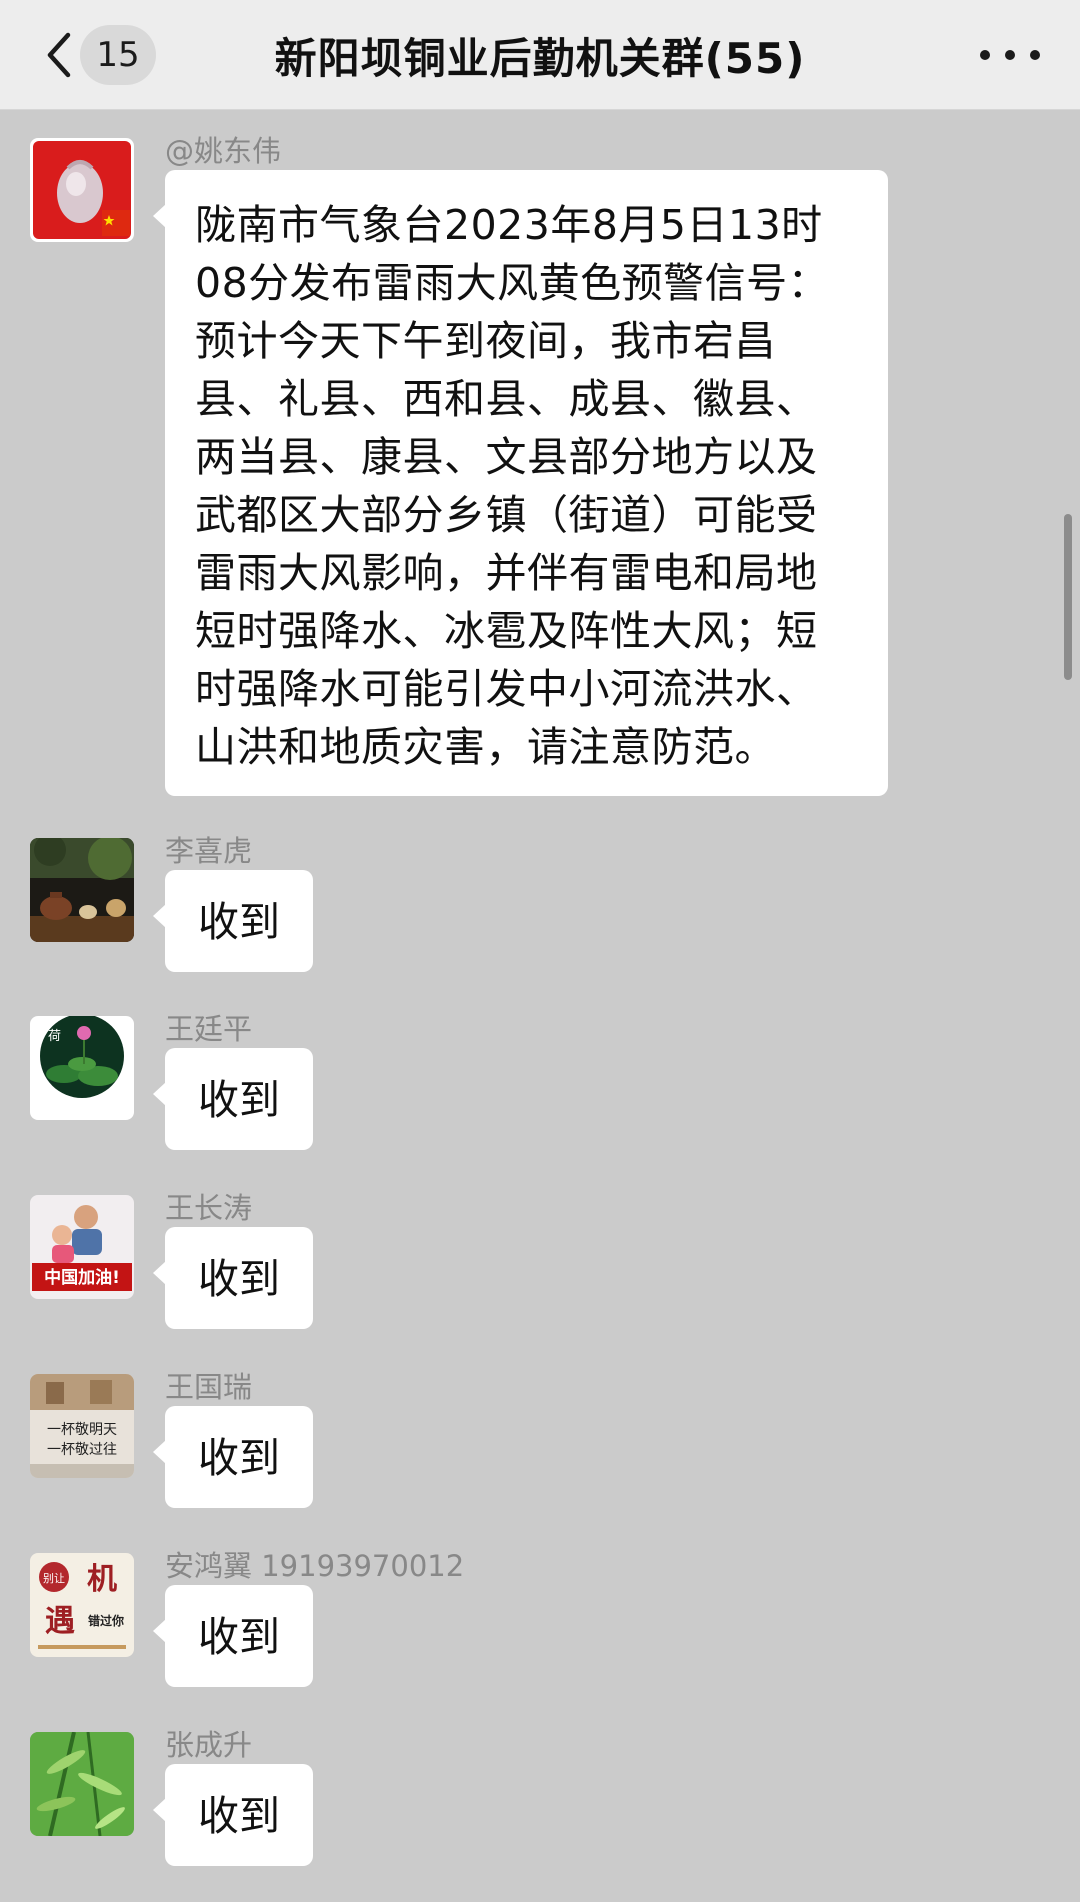 The height and width of the screenshot is (1902, 1080). I want to click on avatar-small-text: 别让, so click(54, 1578).